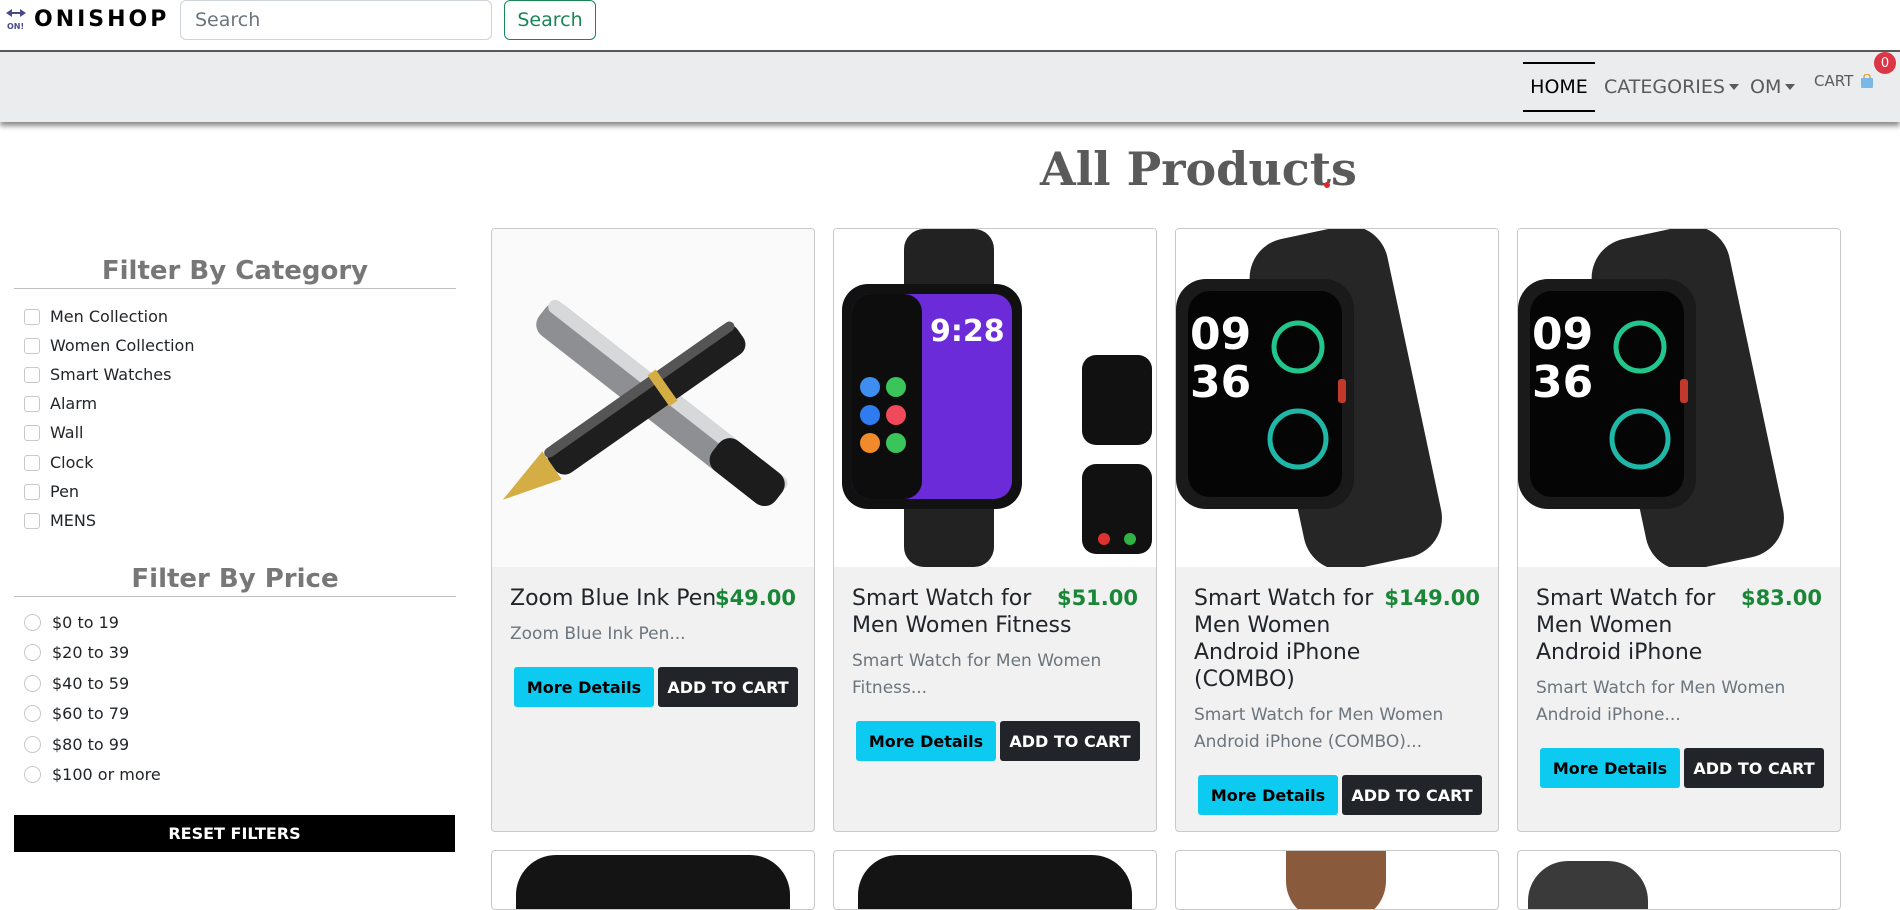 This screenshot has width=1900, height=910. I want to click on product-price: $49.00, so click(755, 598).